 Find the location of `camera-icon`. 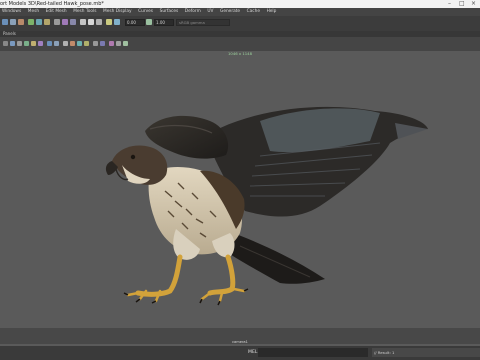

camera-icon is located at coordinates (5, 43).